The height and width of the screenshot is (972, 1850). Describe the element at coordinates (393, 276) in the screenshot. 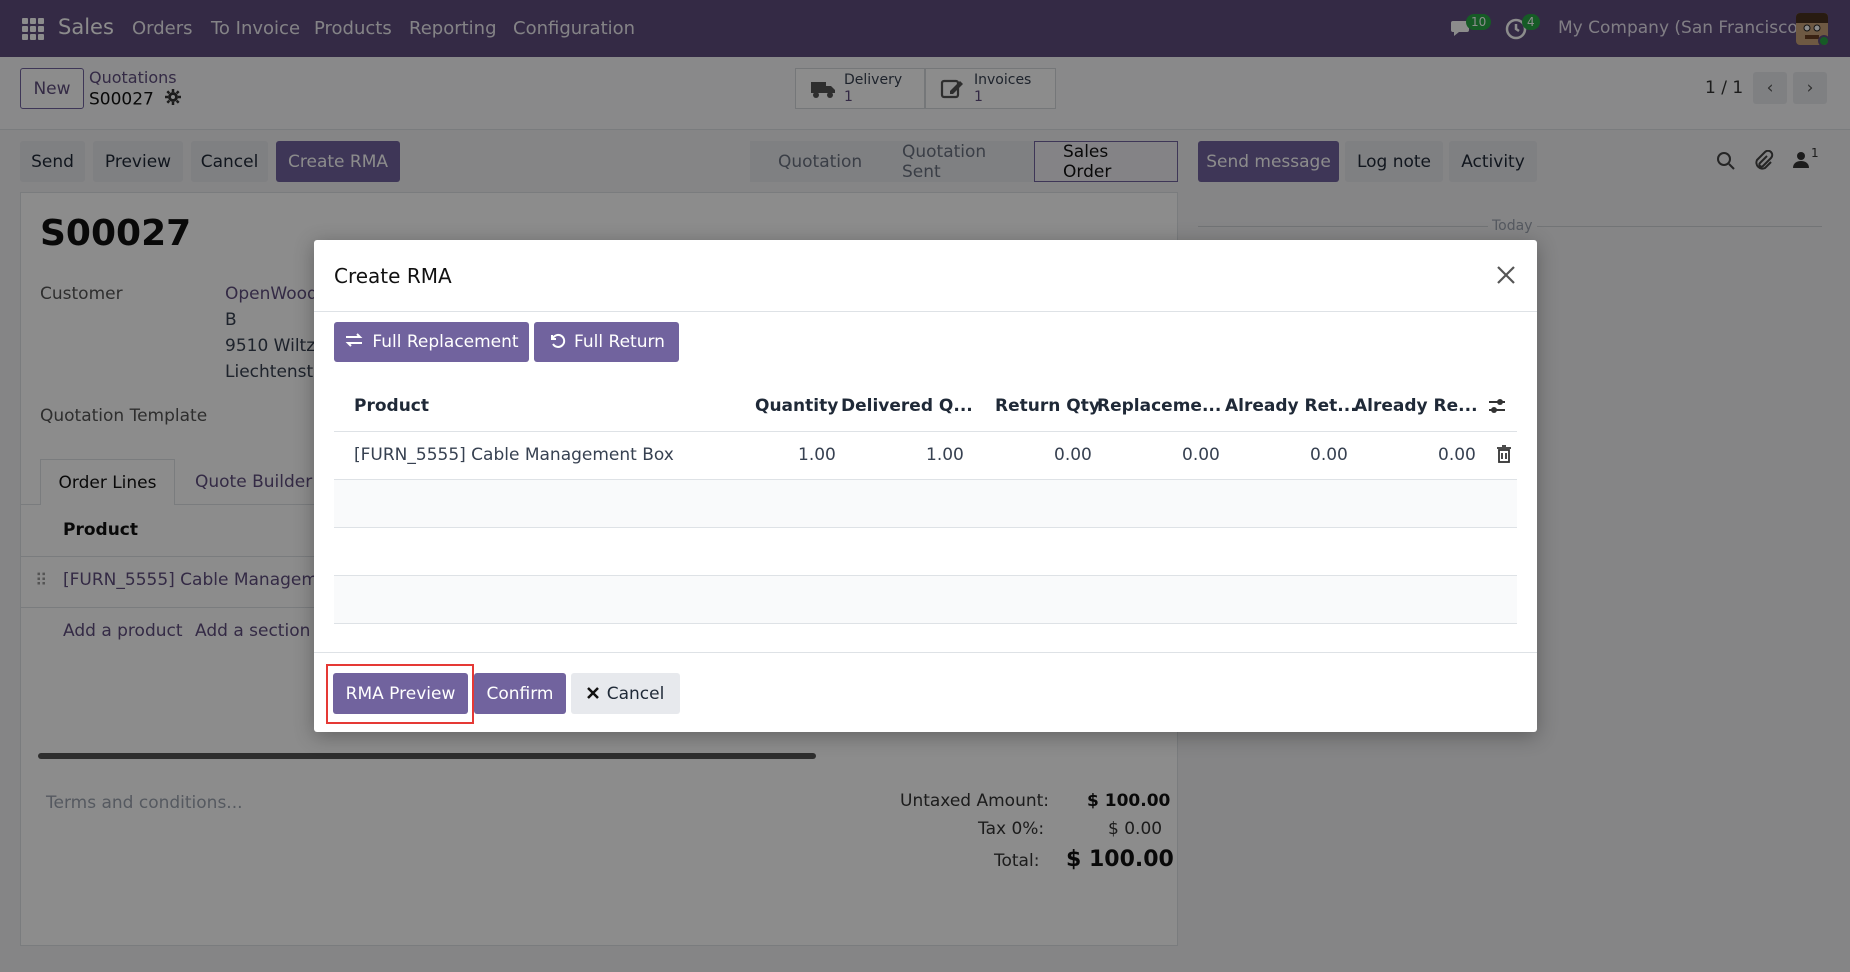

I see `modal-title: Create RMA` at that location.